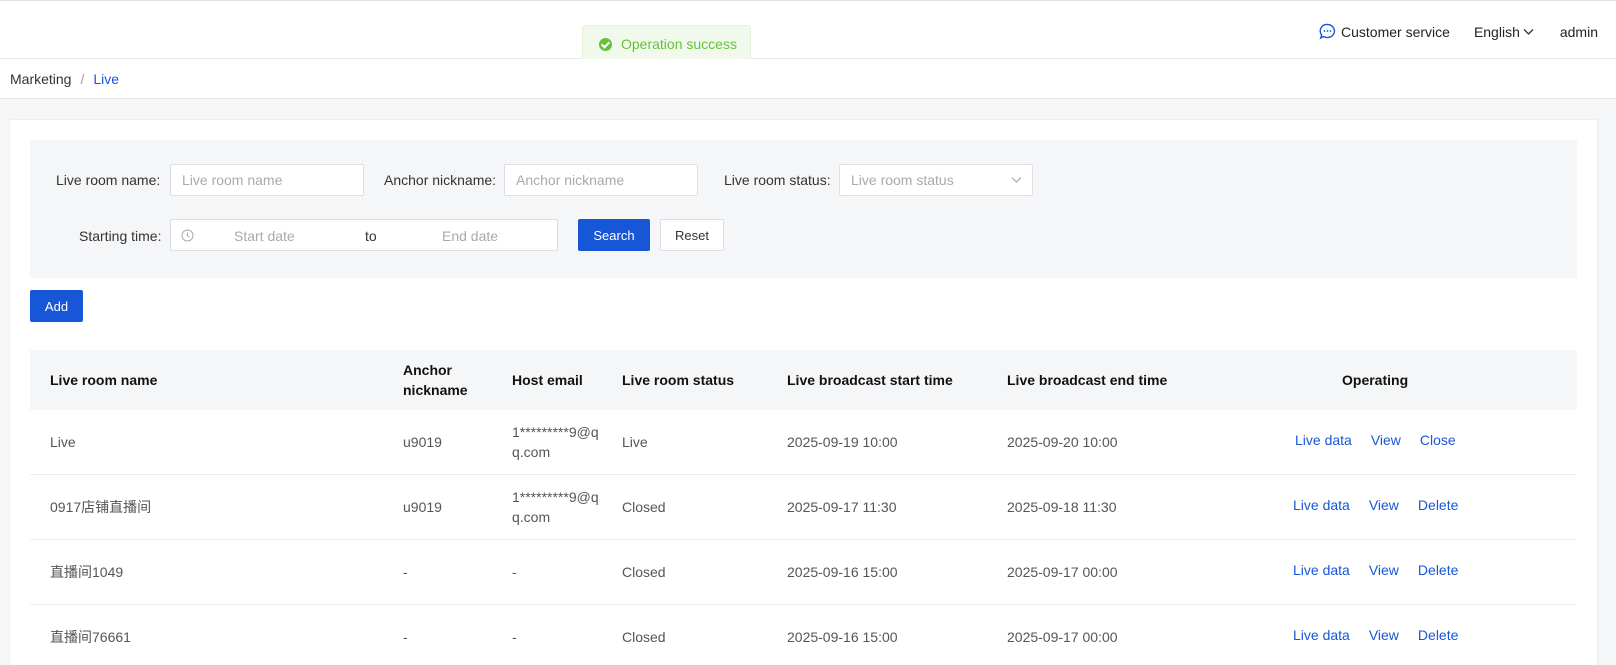 The height and width of the screenshot is (665, 1616). Describe the element at coordinates (808, 29) in the screenshot. I see `top-bar: Customer service English admin` at that location.